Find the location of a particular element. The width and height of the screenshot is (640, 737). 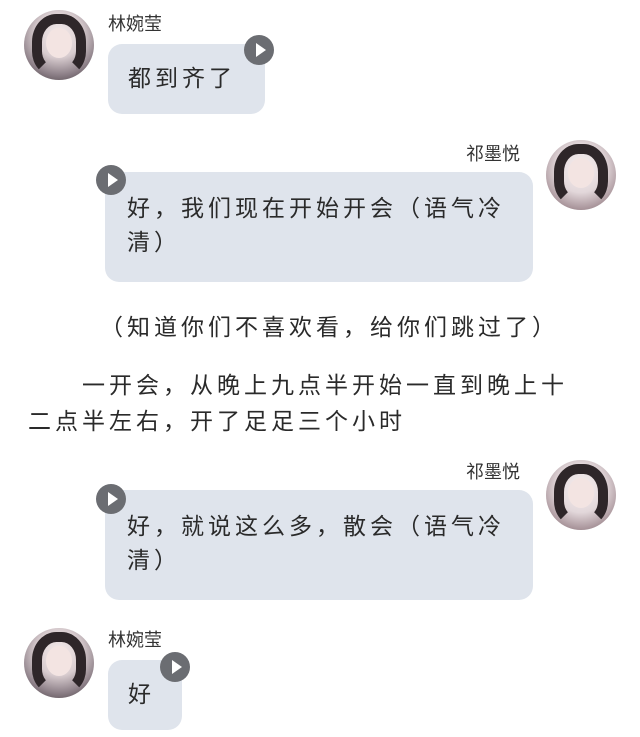

narration-line: （知道你们不喜欢看，给你们跳过了） is located at coordinates (329, 328).